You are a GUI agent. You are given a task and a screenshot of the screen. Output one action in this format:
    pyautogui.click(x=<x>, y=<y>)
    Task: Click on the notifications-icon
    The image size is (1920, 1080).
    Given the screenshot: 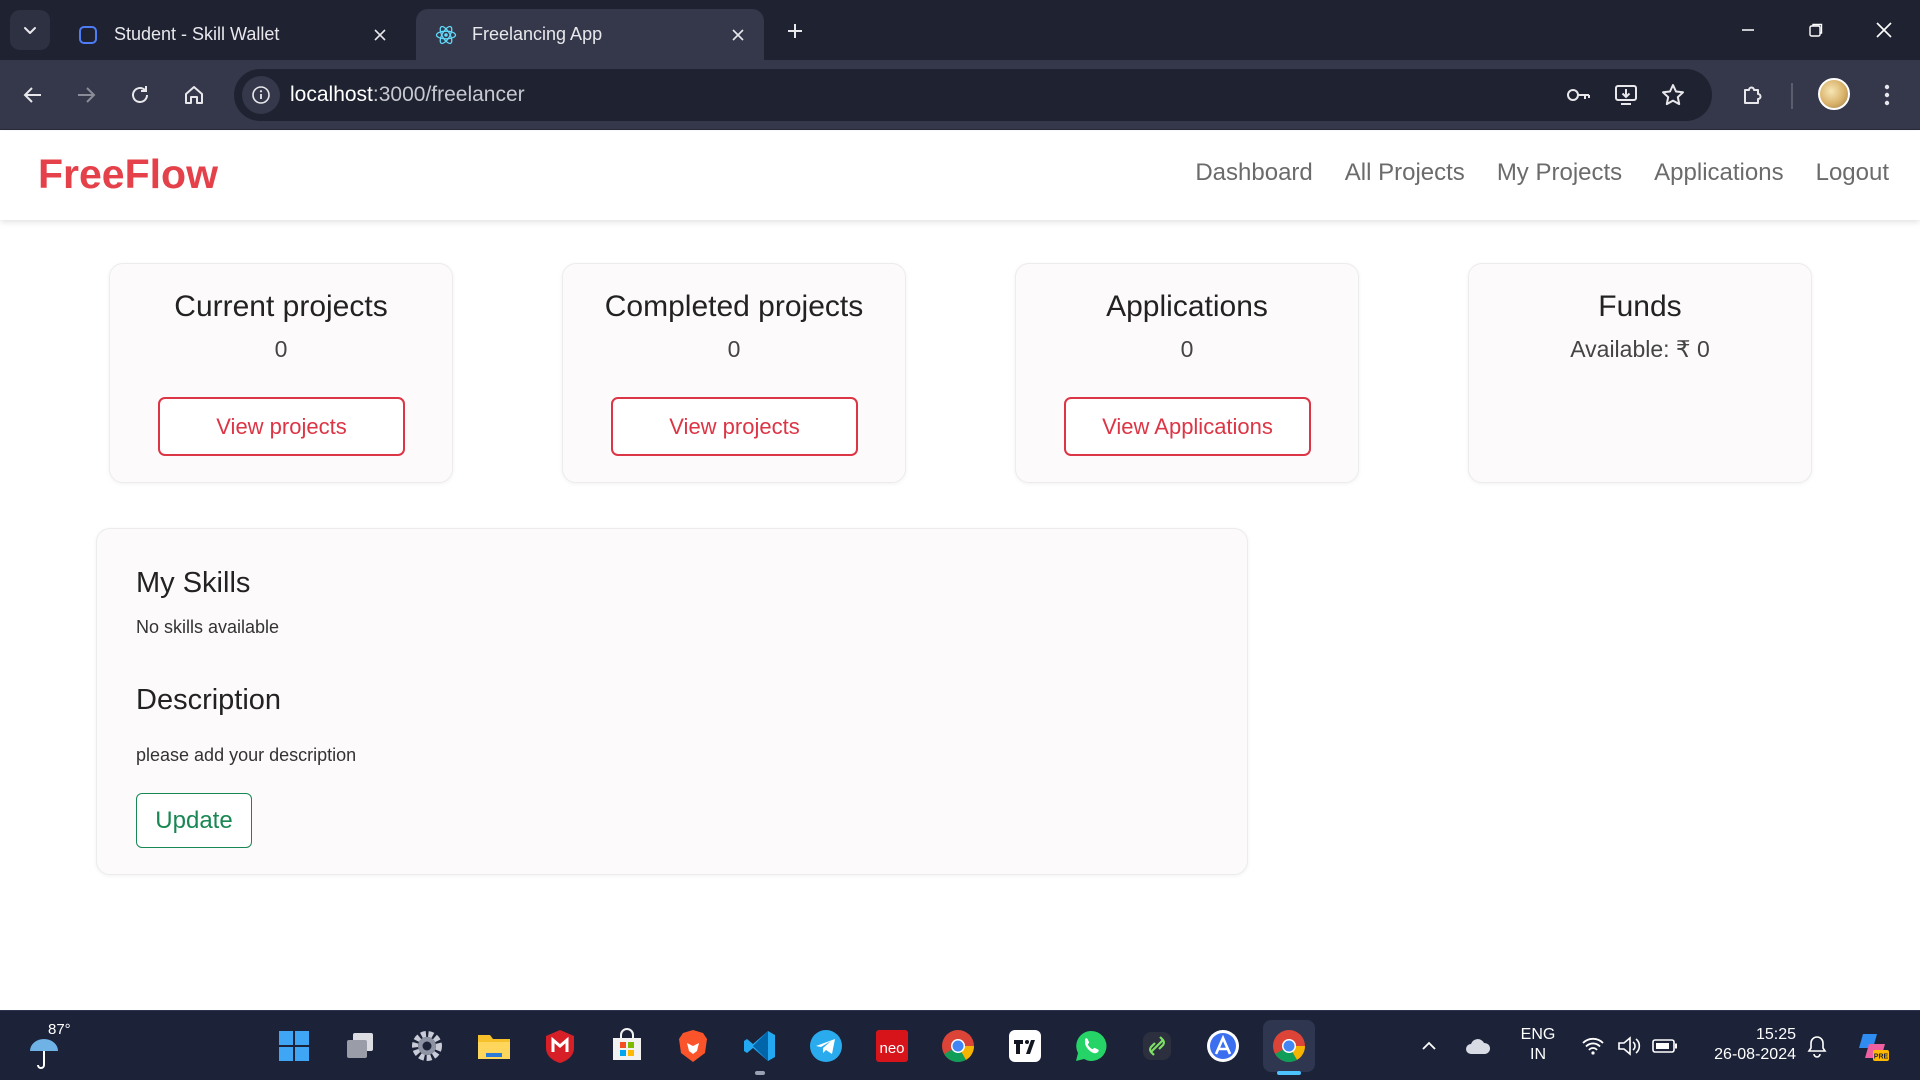 What is the action you would take?
    pyautogui.click(x=1817, y=1046)
    